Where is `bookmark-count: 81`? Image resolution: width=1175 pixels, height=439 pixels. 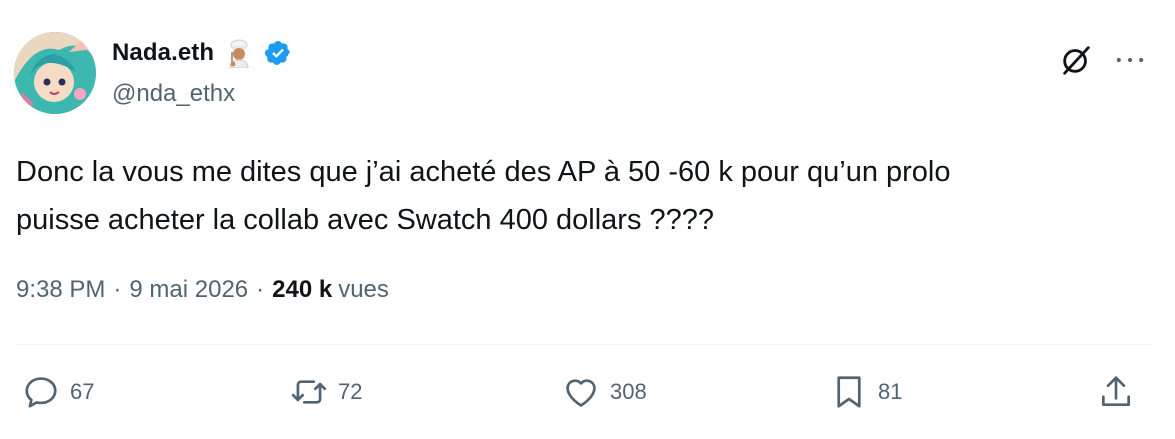
bookmark-count: 81 is located at coordinates (890, 391).